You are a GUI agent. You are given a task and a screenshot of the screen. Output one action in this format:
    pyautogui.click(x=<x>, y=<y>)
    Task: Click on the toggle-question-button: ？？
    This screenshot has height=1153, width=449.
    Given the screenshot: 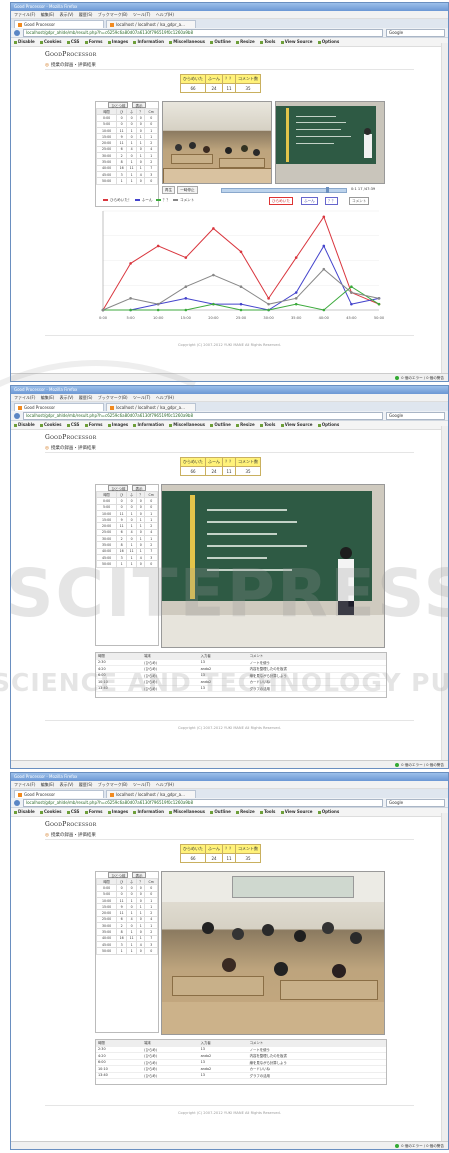 What is the action you would take?
    pyautogui.click(x=332, y=201)
    